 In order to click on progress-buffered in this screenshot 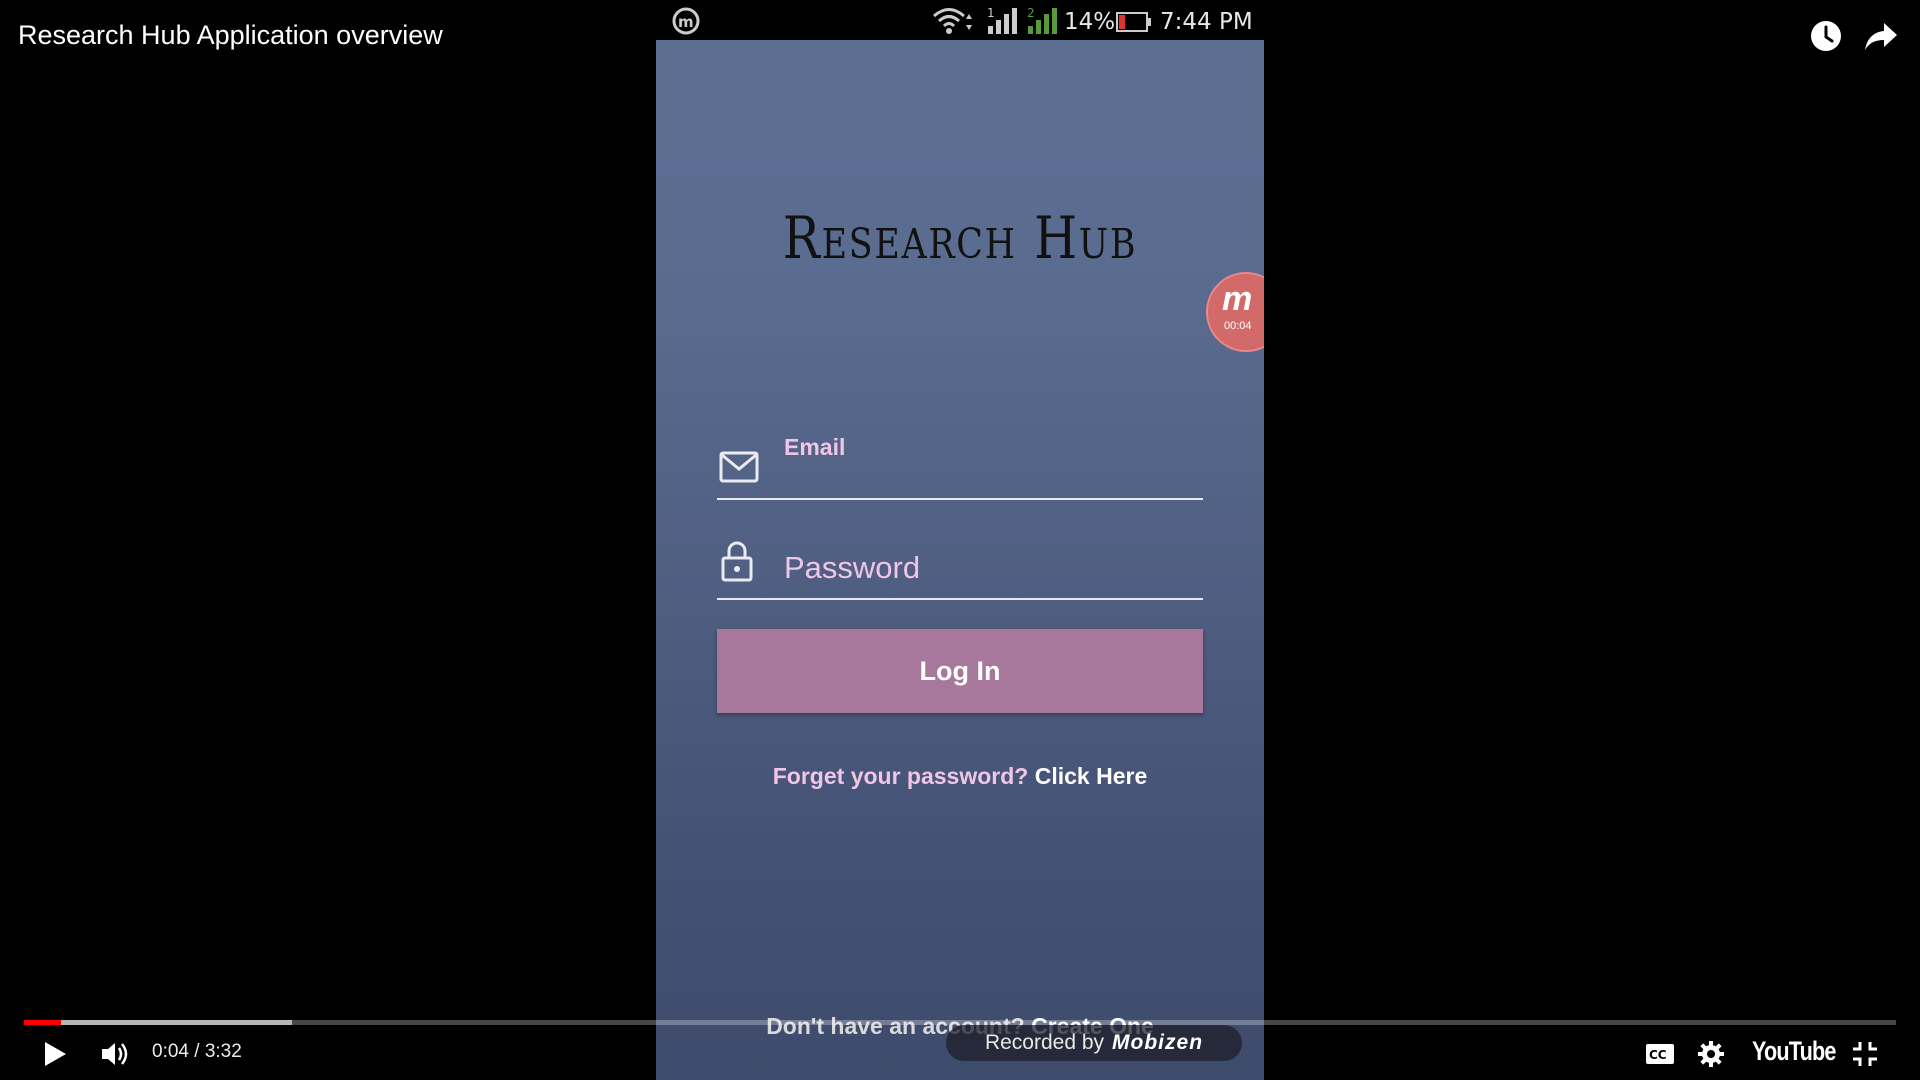, I will do `click(158, 1022)`.